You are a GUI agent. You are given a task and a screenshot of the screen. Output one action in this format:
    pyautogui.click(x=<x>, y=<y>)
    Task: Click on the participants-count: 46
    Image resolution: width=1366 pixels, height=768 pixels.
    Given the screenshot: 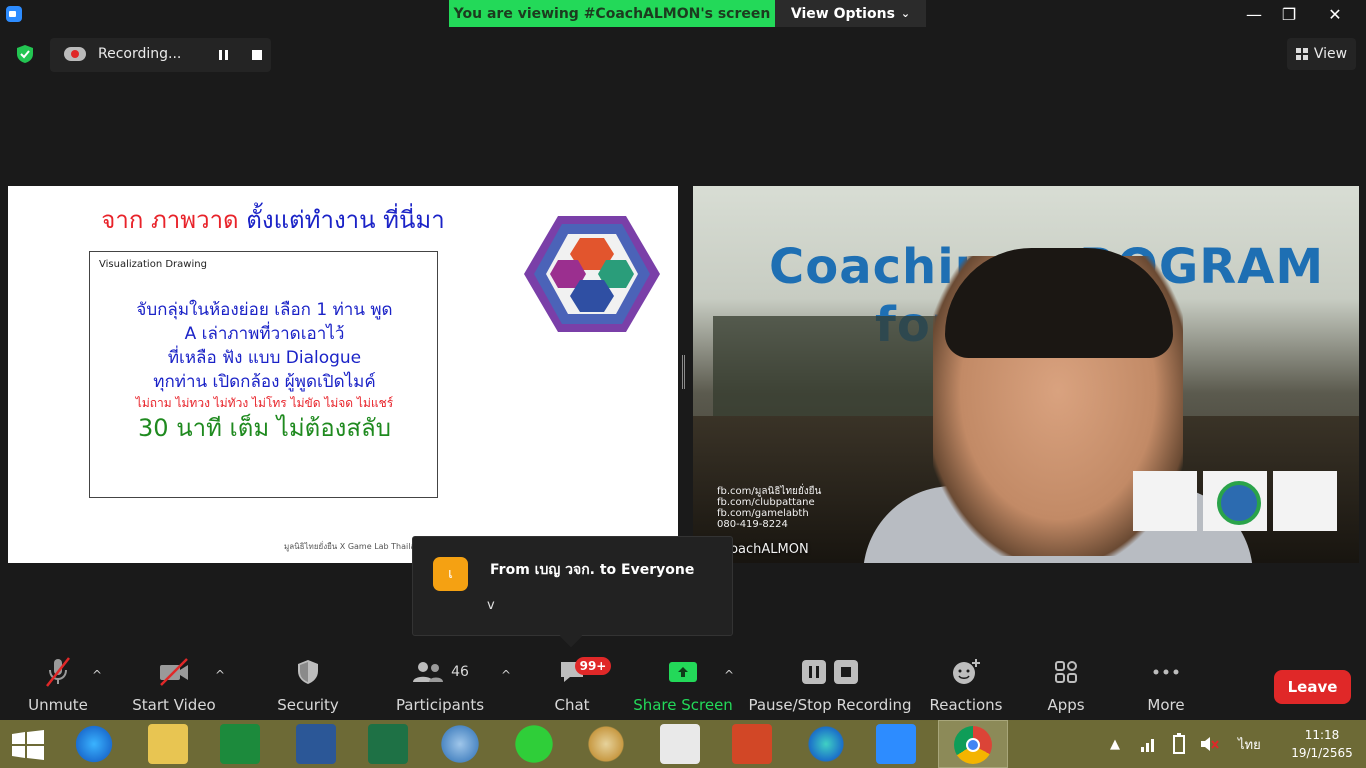 What is the action you would take?
    pyautogui.click(x=460, y=672)
    